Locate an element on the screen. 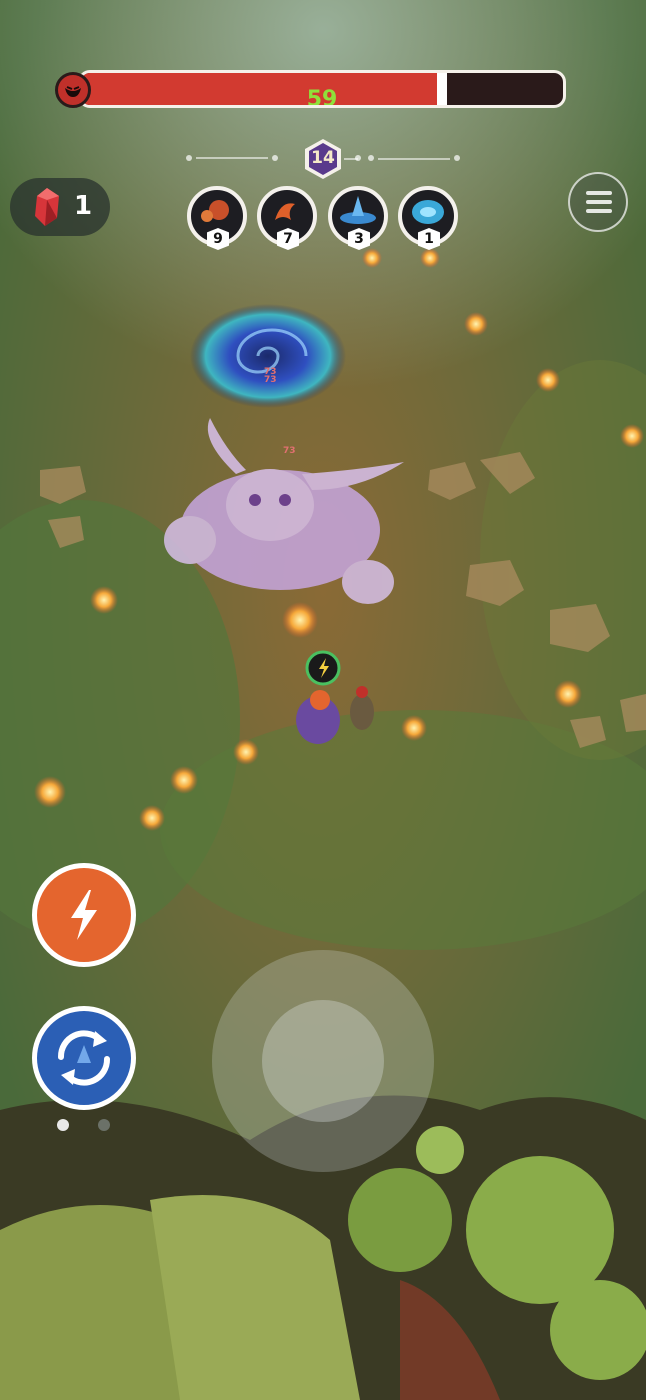  lightning-bolt-icon is located at coordinates (84, 915).